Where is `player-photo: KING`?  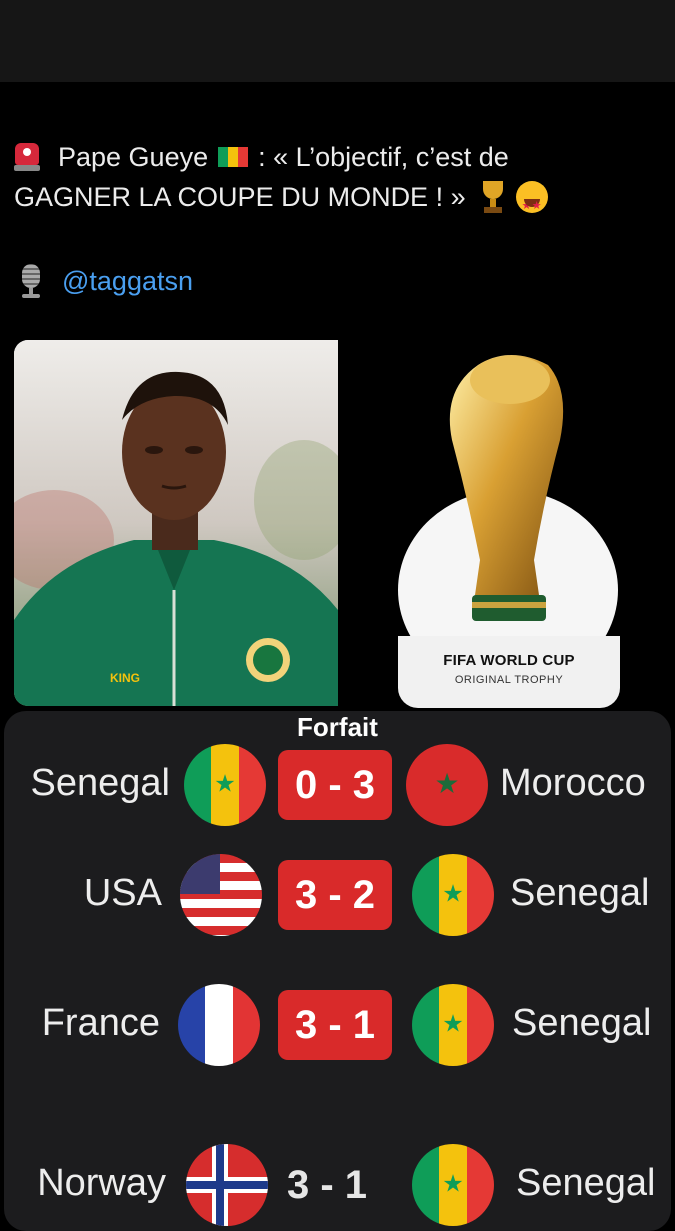 player-photo: KING is located at coordinates (176, 523).